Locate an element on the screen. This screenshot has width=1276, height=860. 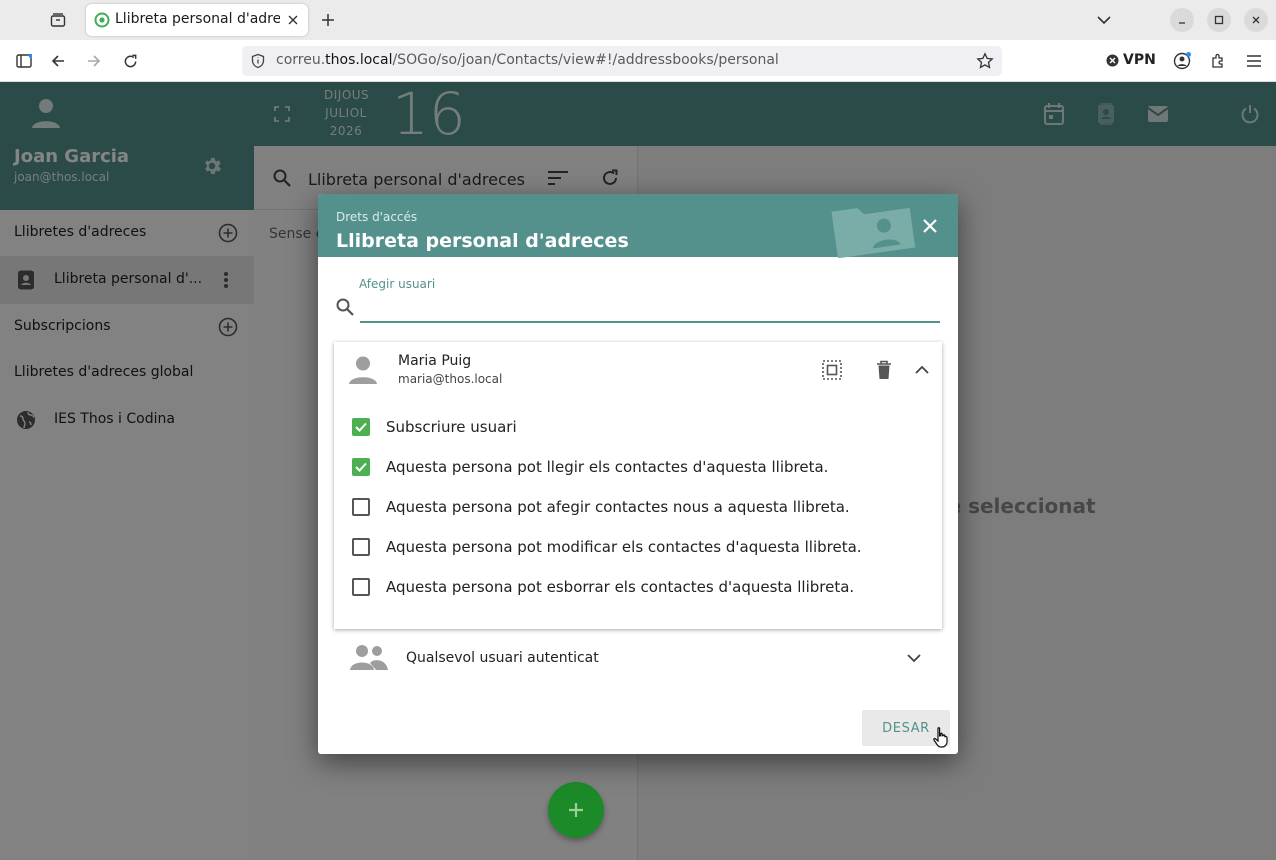
window-close-icon is located at coordinates (1256, 20).